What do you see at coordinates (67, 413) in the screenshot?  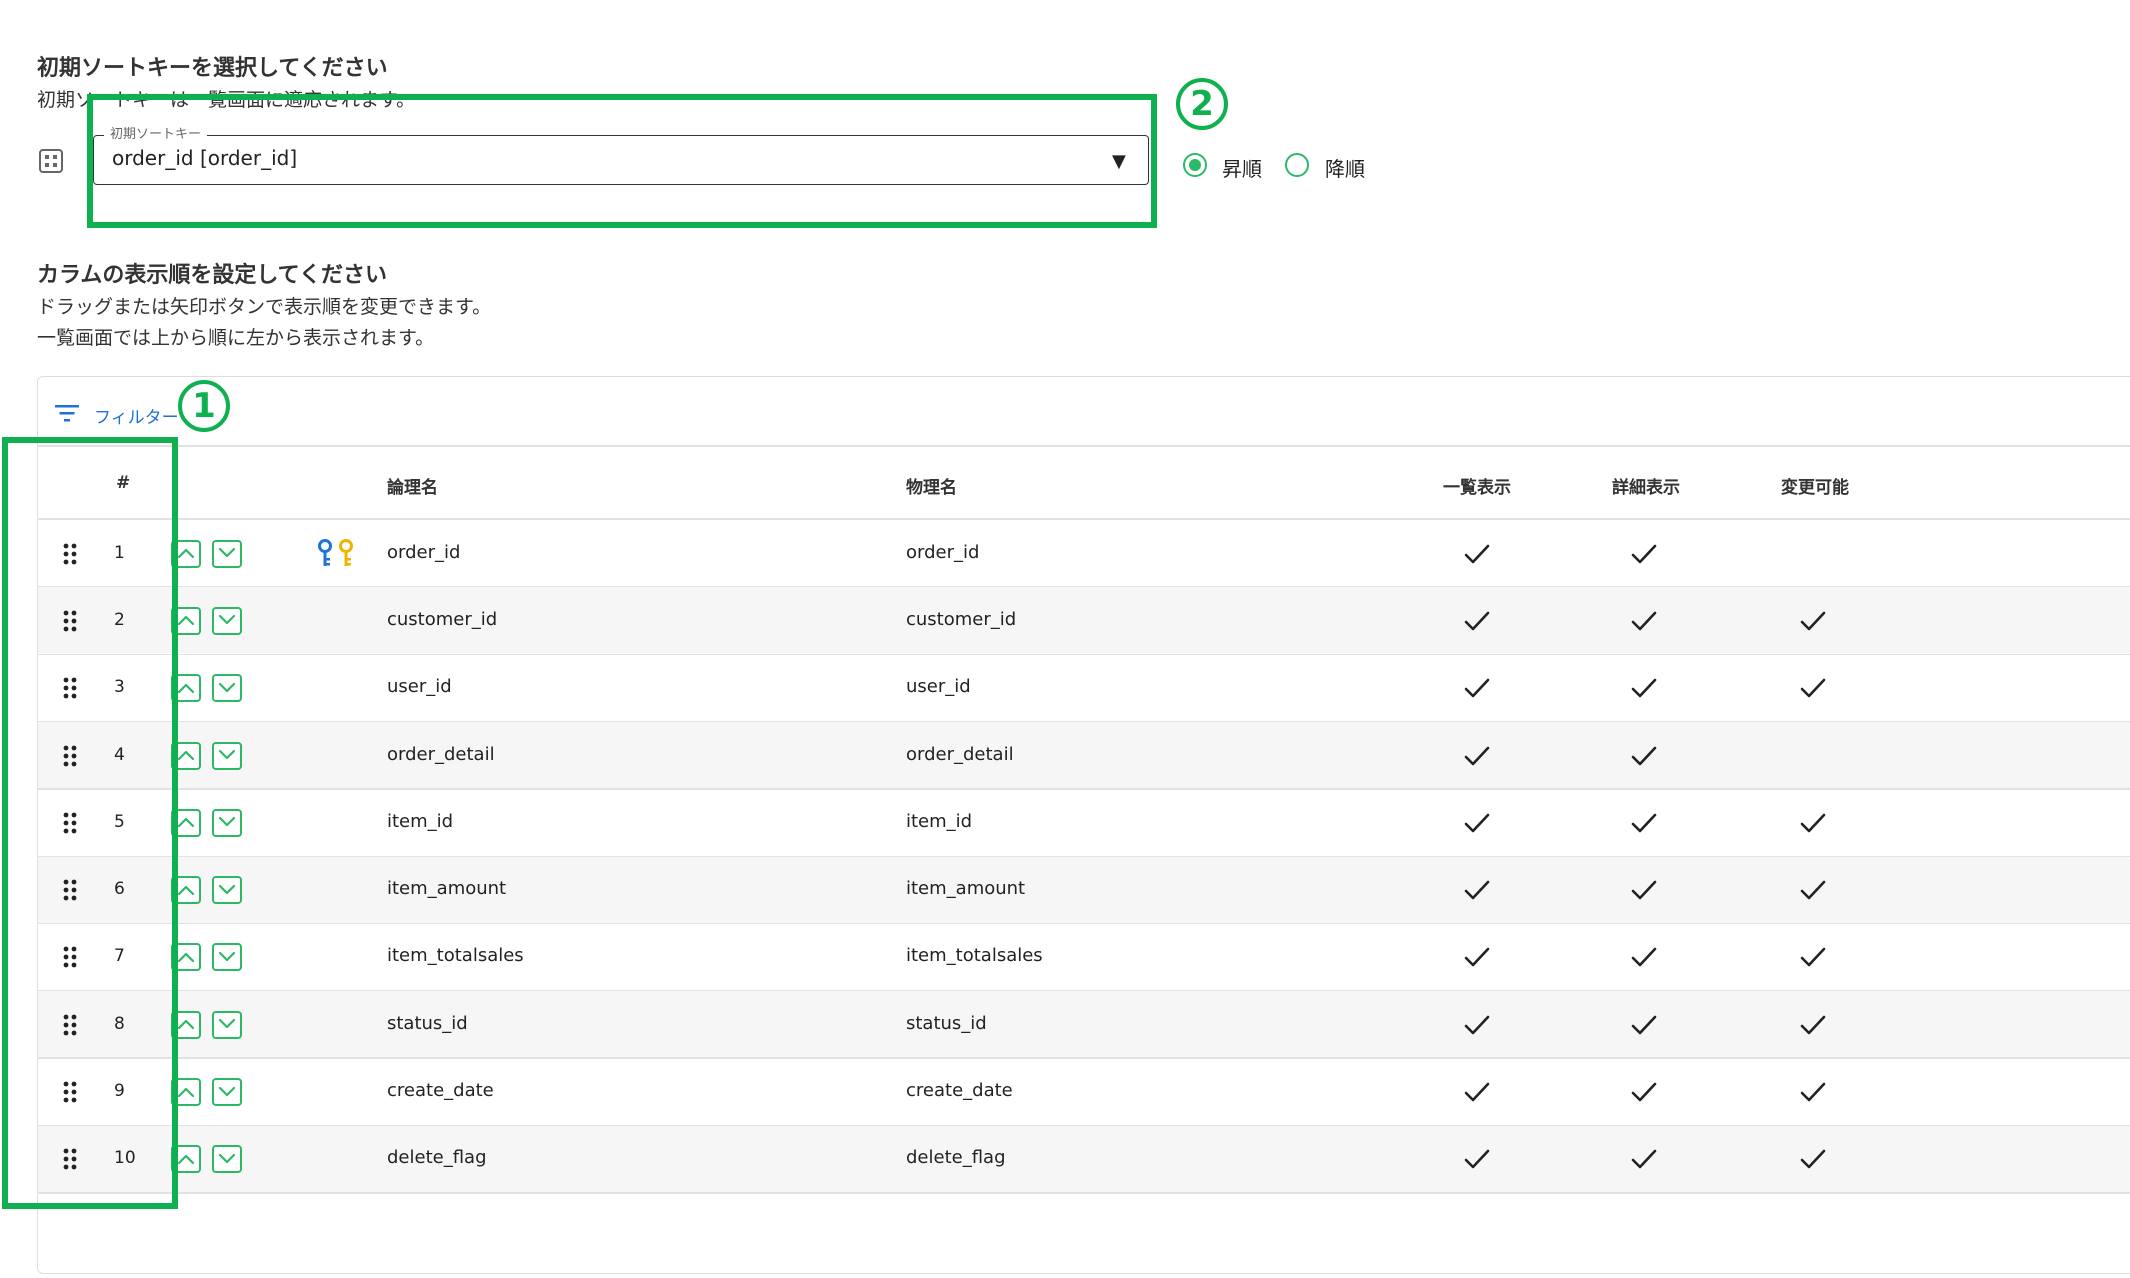 I see `filter-icon` at bounding box center [67, 413].